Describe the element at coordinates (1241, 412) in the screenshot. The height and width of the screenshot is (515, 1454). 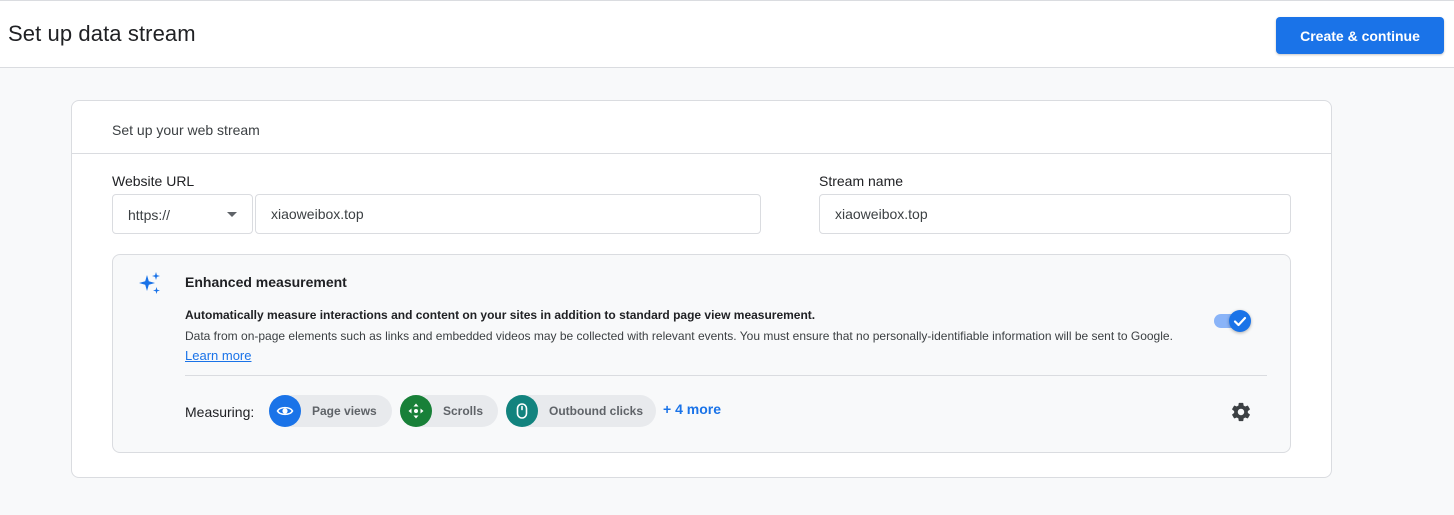
I see `gear-icon` at that location.